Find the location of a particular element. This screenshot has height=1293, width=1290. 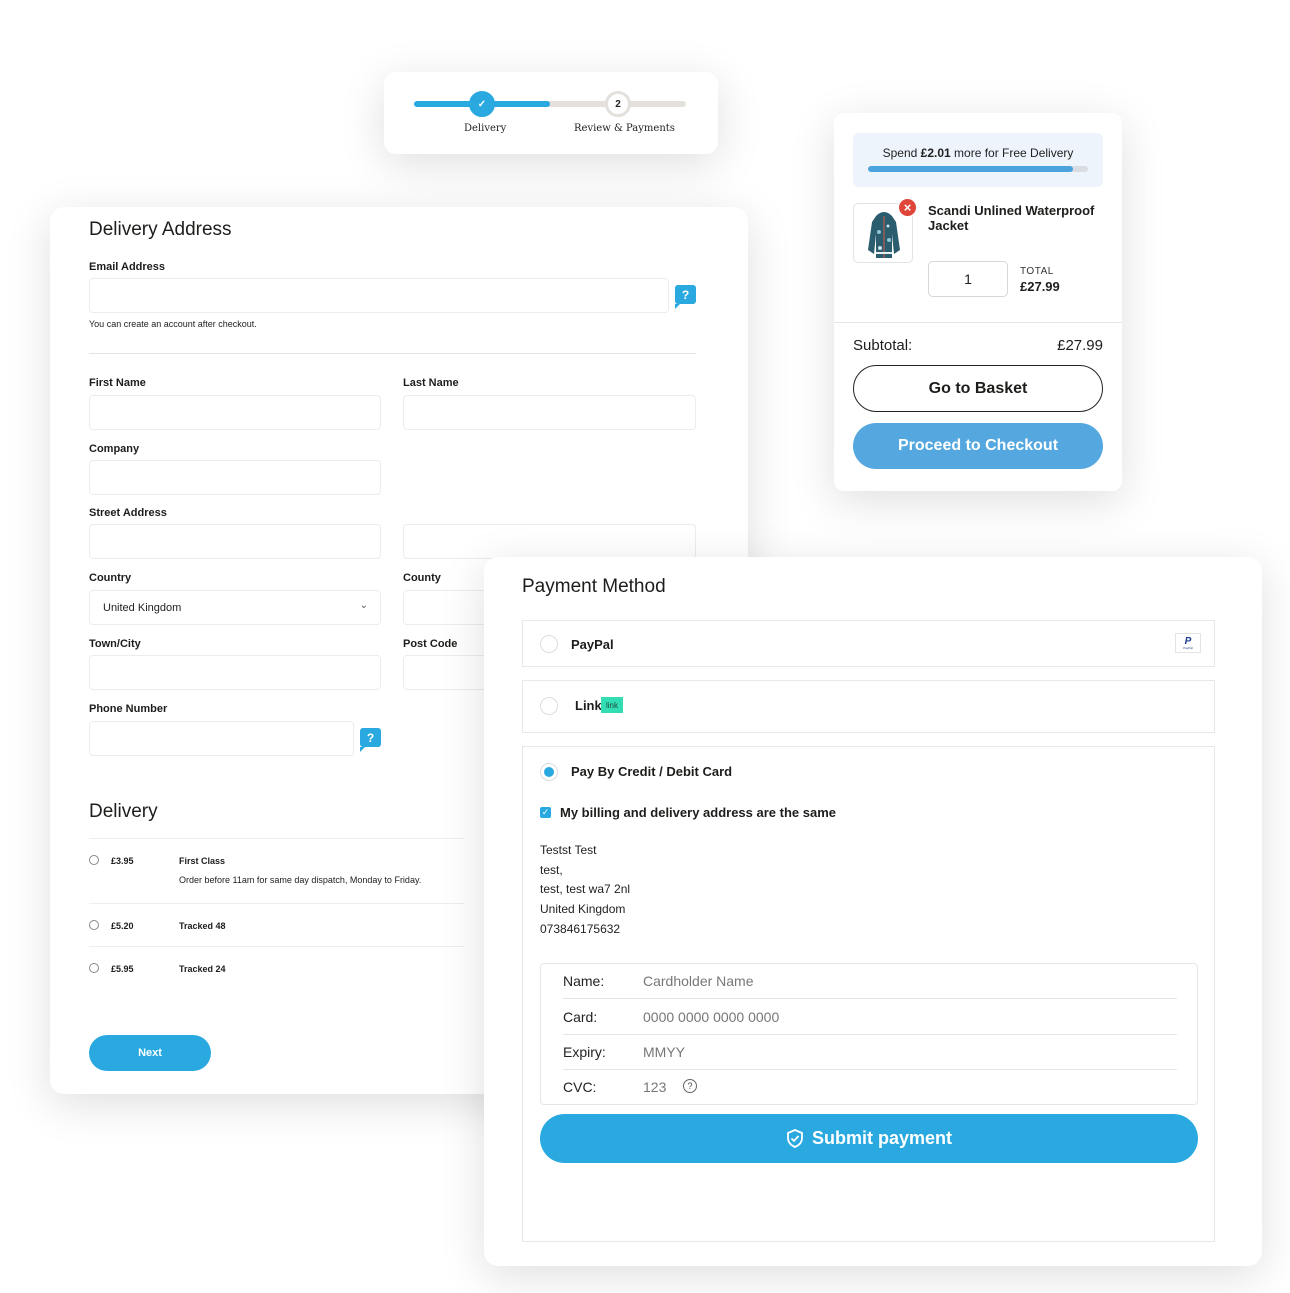

town-label: Town/City is located at coordinates (115, 644).